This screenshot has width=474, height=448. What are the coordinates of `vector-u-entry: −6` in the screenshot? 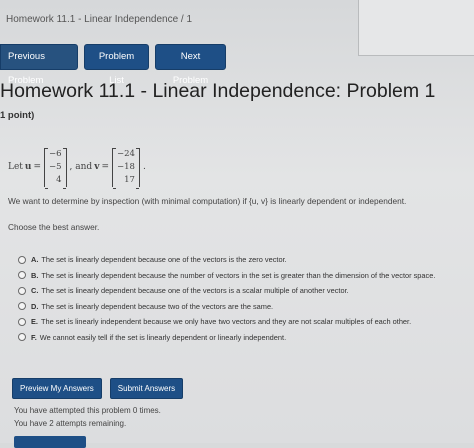 It's located at (55, 153).